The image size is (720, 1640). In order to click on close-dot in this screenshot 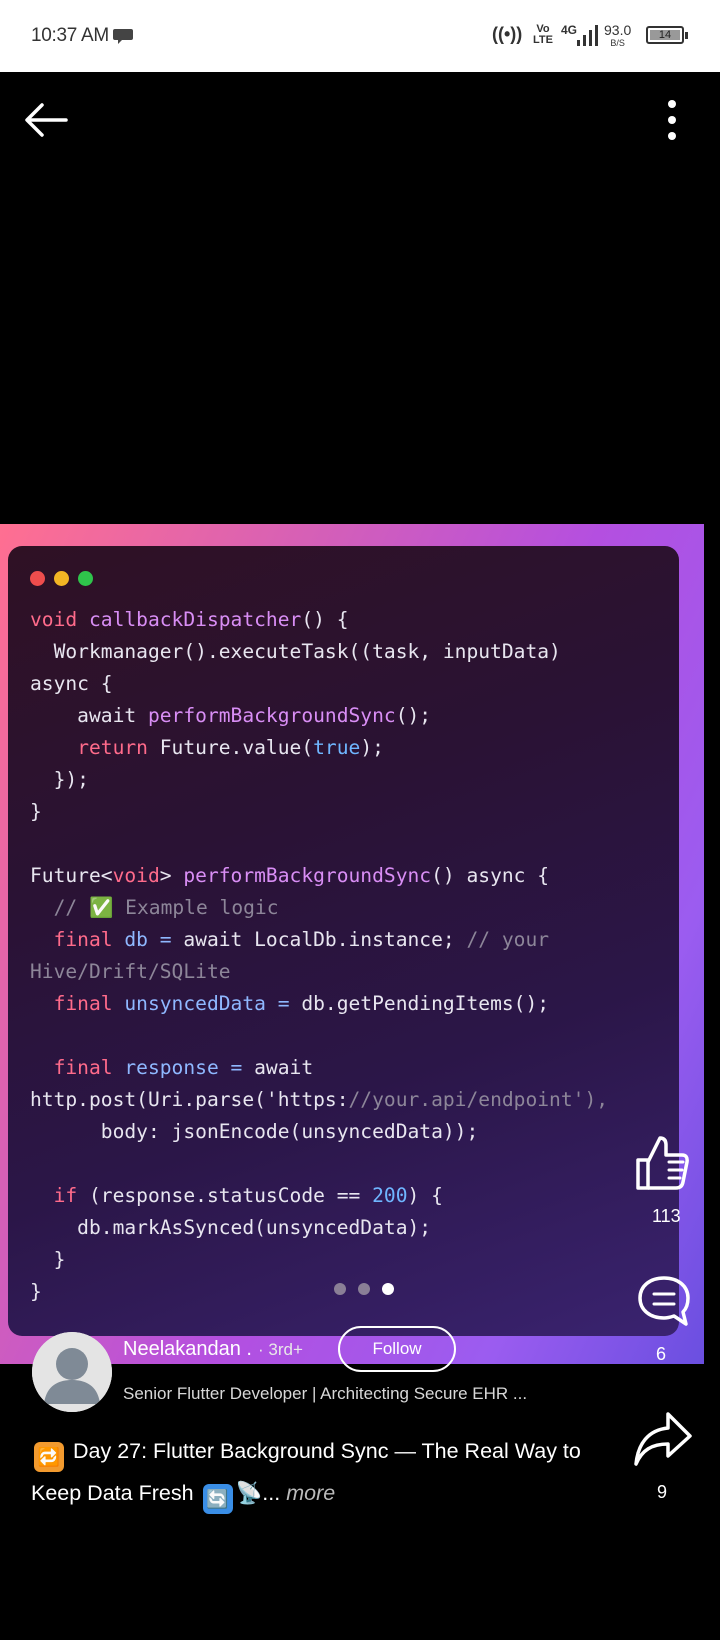, I will do `click(37, 578)`.